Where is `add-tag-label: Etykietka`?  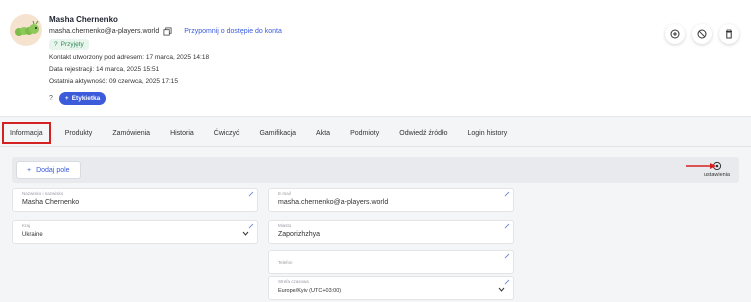 add-tag-label: Etykietka is located at coordinates (86, 98).